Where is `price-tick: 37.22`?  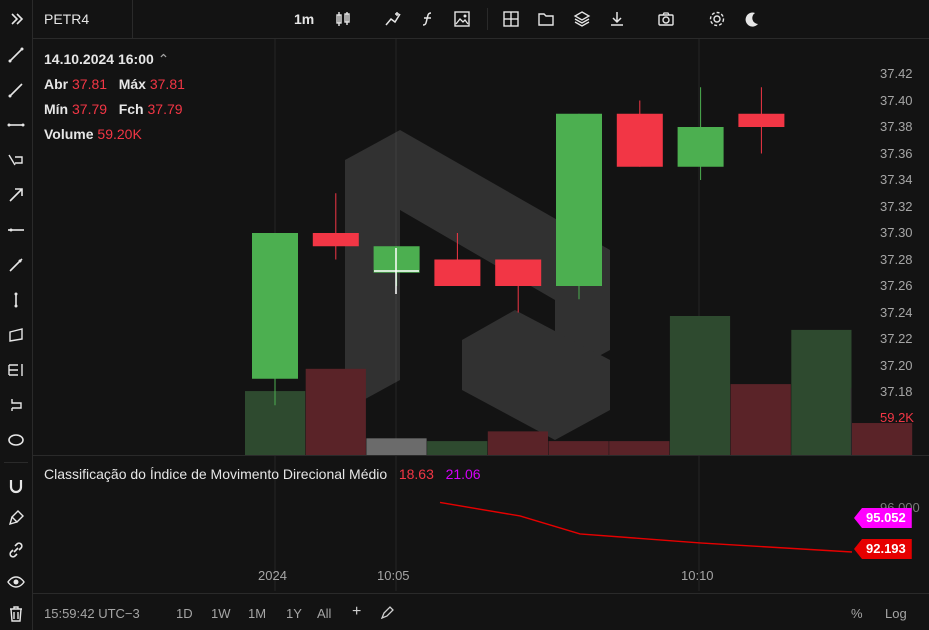
price-tick: 37.22 is located at coordinates (896, 338).